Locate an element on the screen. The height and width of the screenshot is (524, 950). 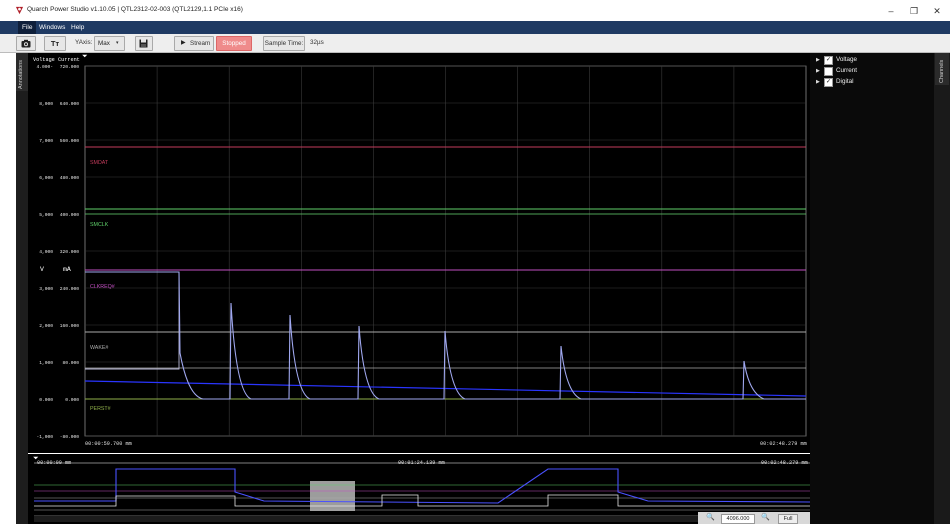
current-unit: mA is located at coordinates (67, 269).